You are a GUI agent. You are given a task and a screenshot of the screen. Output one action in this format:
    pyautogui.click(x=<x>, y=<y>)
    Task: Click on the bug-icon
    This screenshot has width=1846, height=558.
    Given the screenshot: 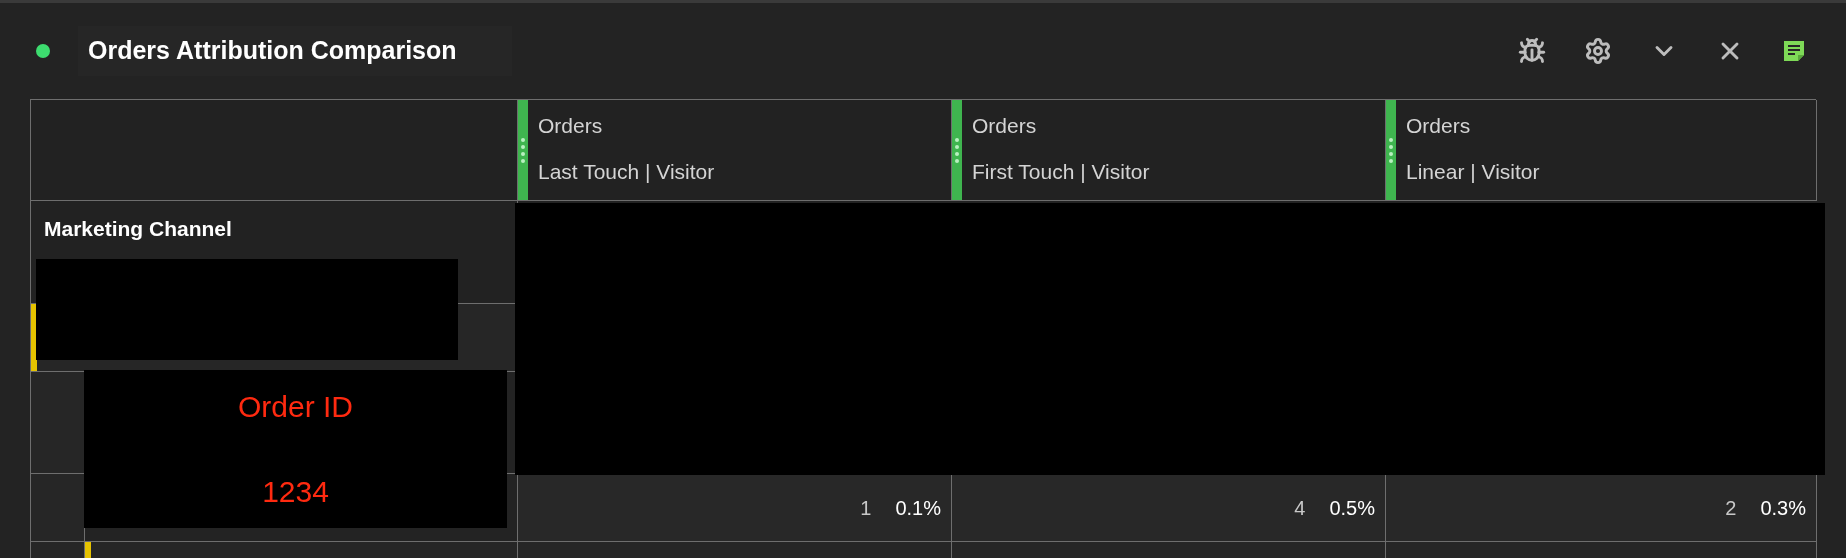 What is the action you would take?
    pyautogui.click(x=1532, y=51)
    